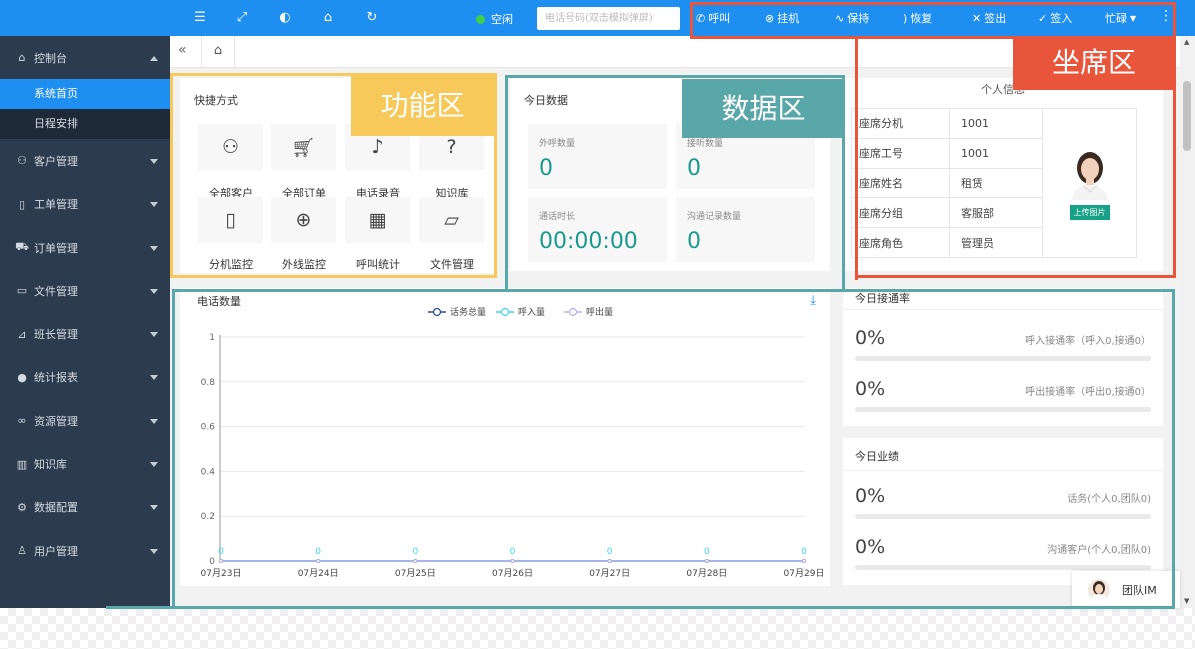 This screenshot has width=1195, height=649. What do you see at coordinates (1186, 601) in the screenshot?
I see `scroll-down-icon: ▼` at bounding box center [1186, 601].